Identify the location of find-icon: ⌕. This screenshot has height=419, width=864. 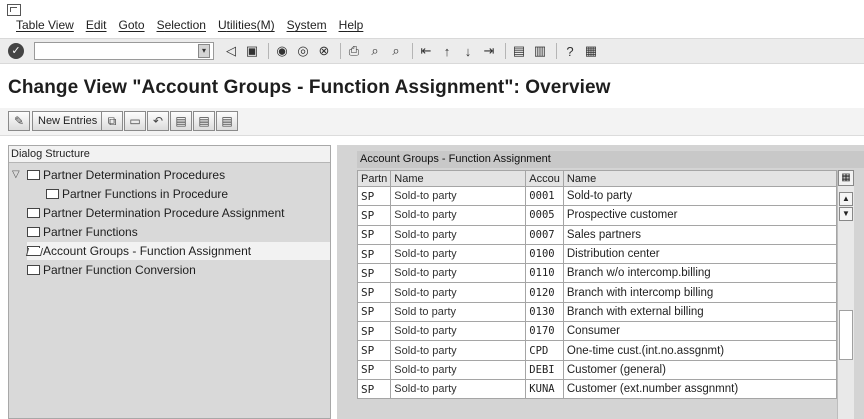
(375, 51).